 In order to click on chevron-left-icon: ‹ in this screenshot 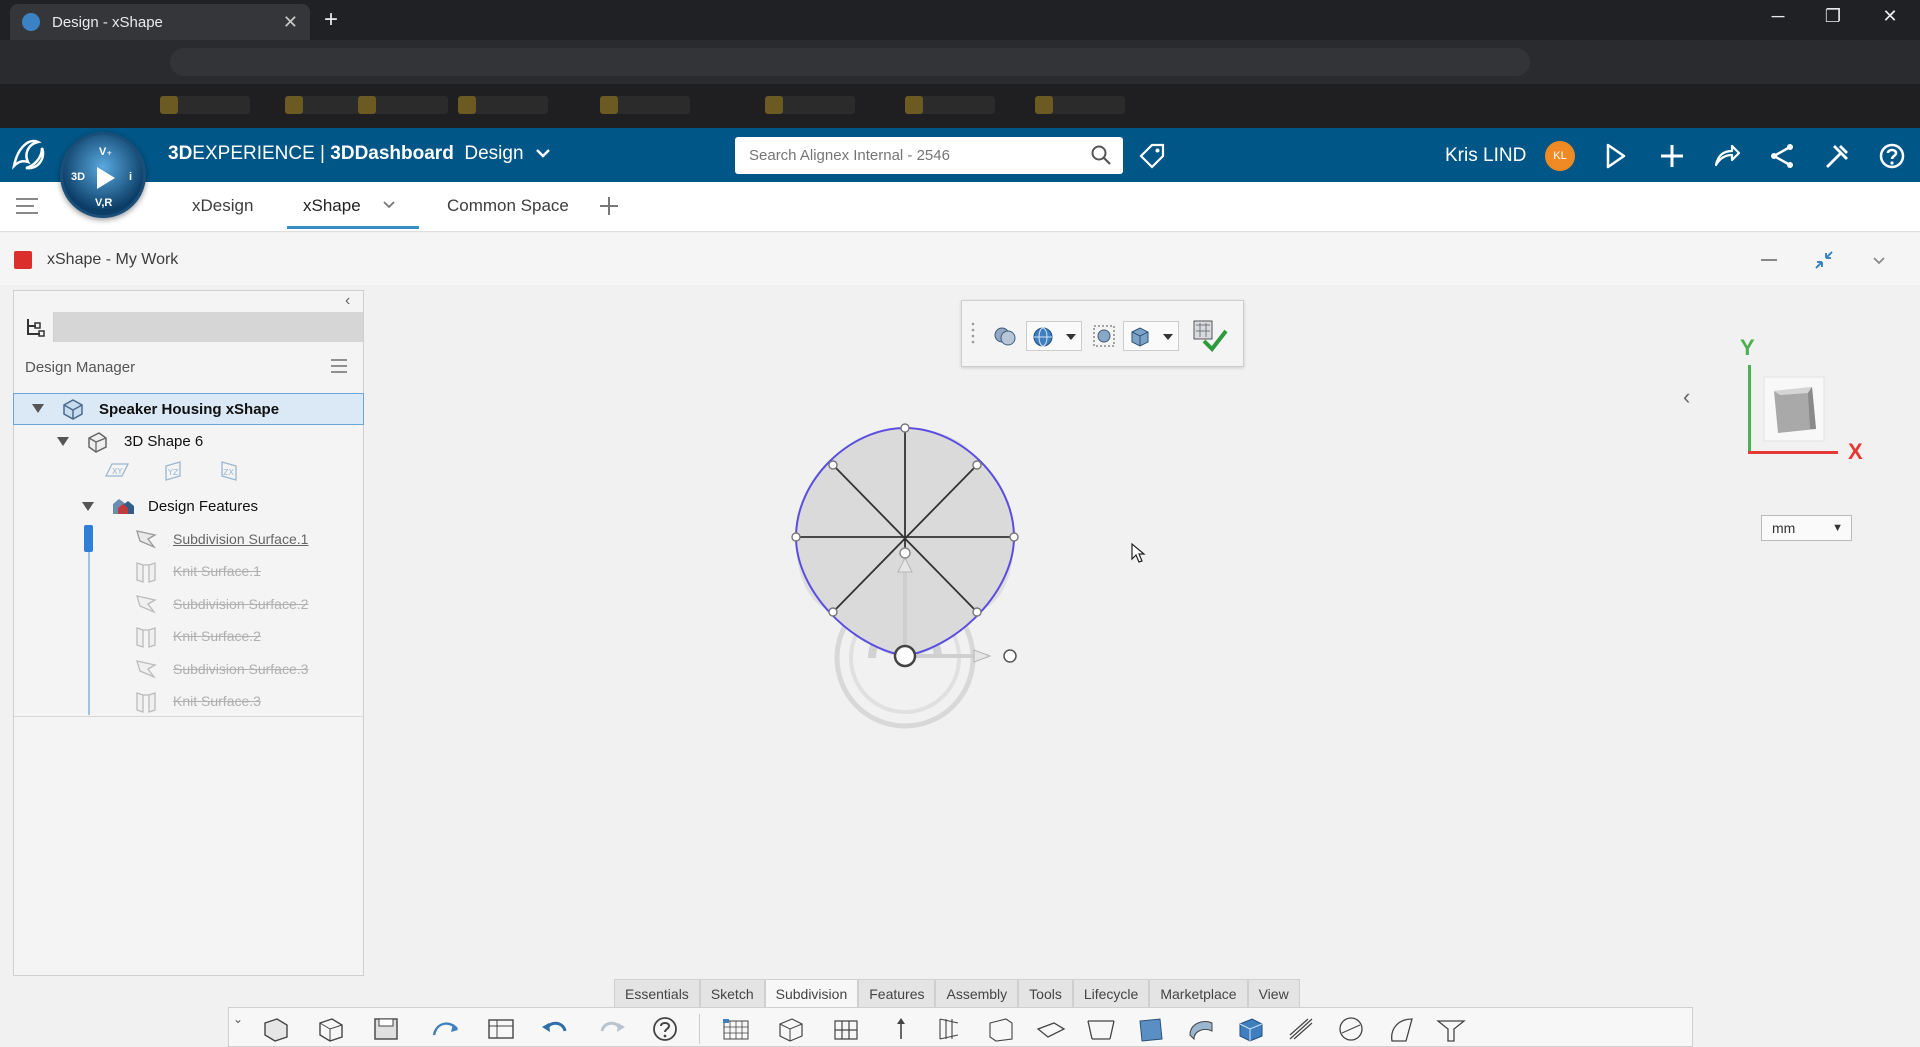, I will do `click(1686, 397)`.